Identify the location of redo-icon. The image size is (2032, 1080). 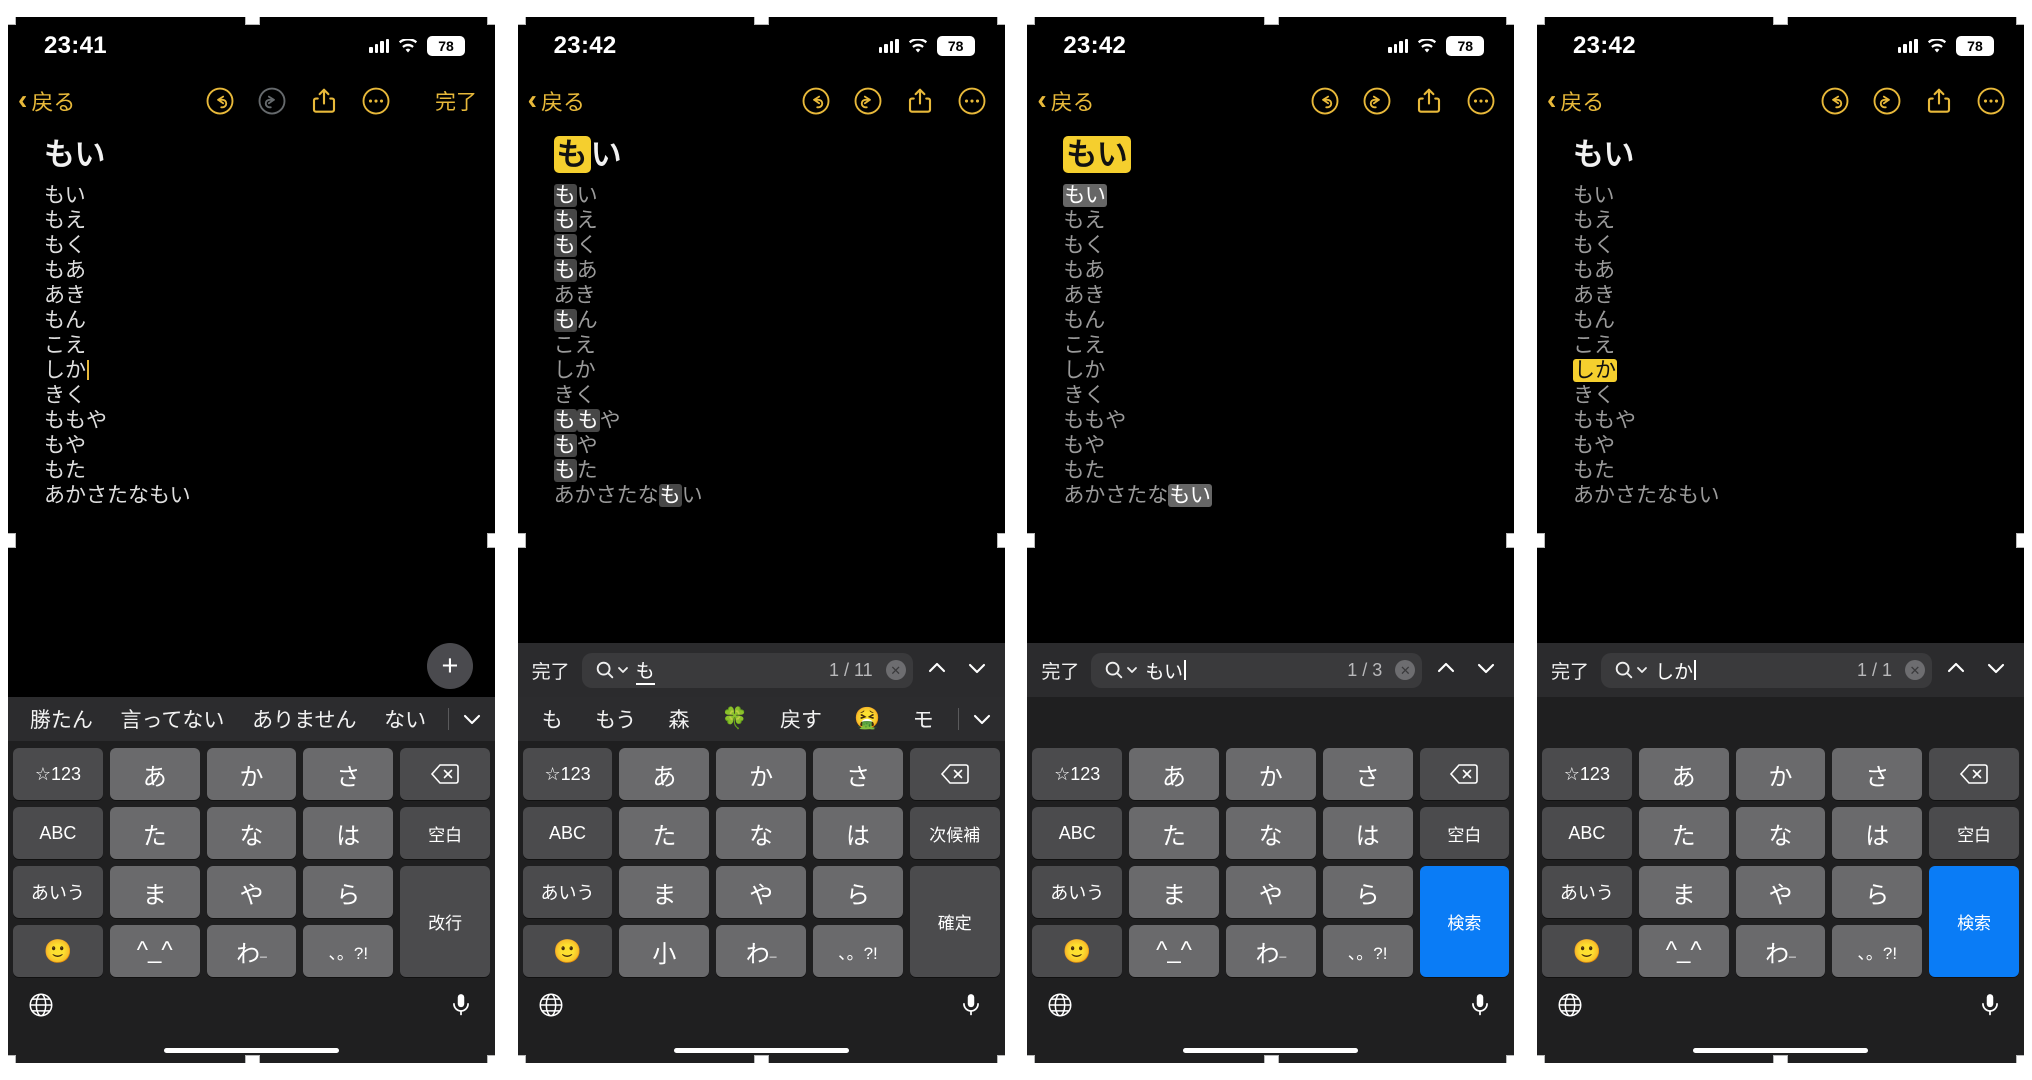
(272, 101).